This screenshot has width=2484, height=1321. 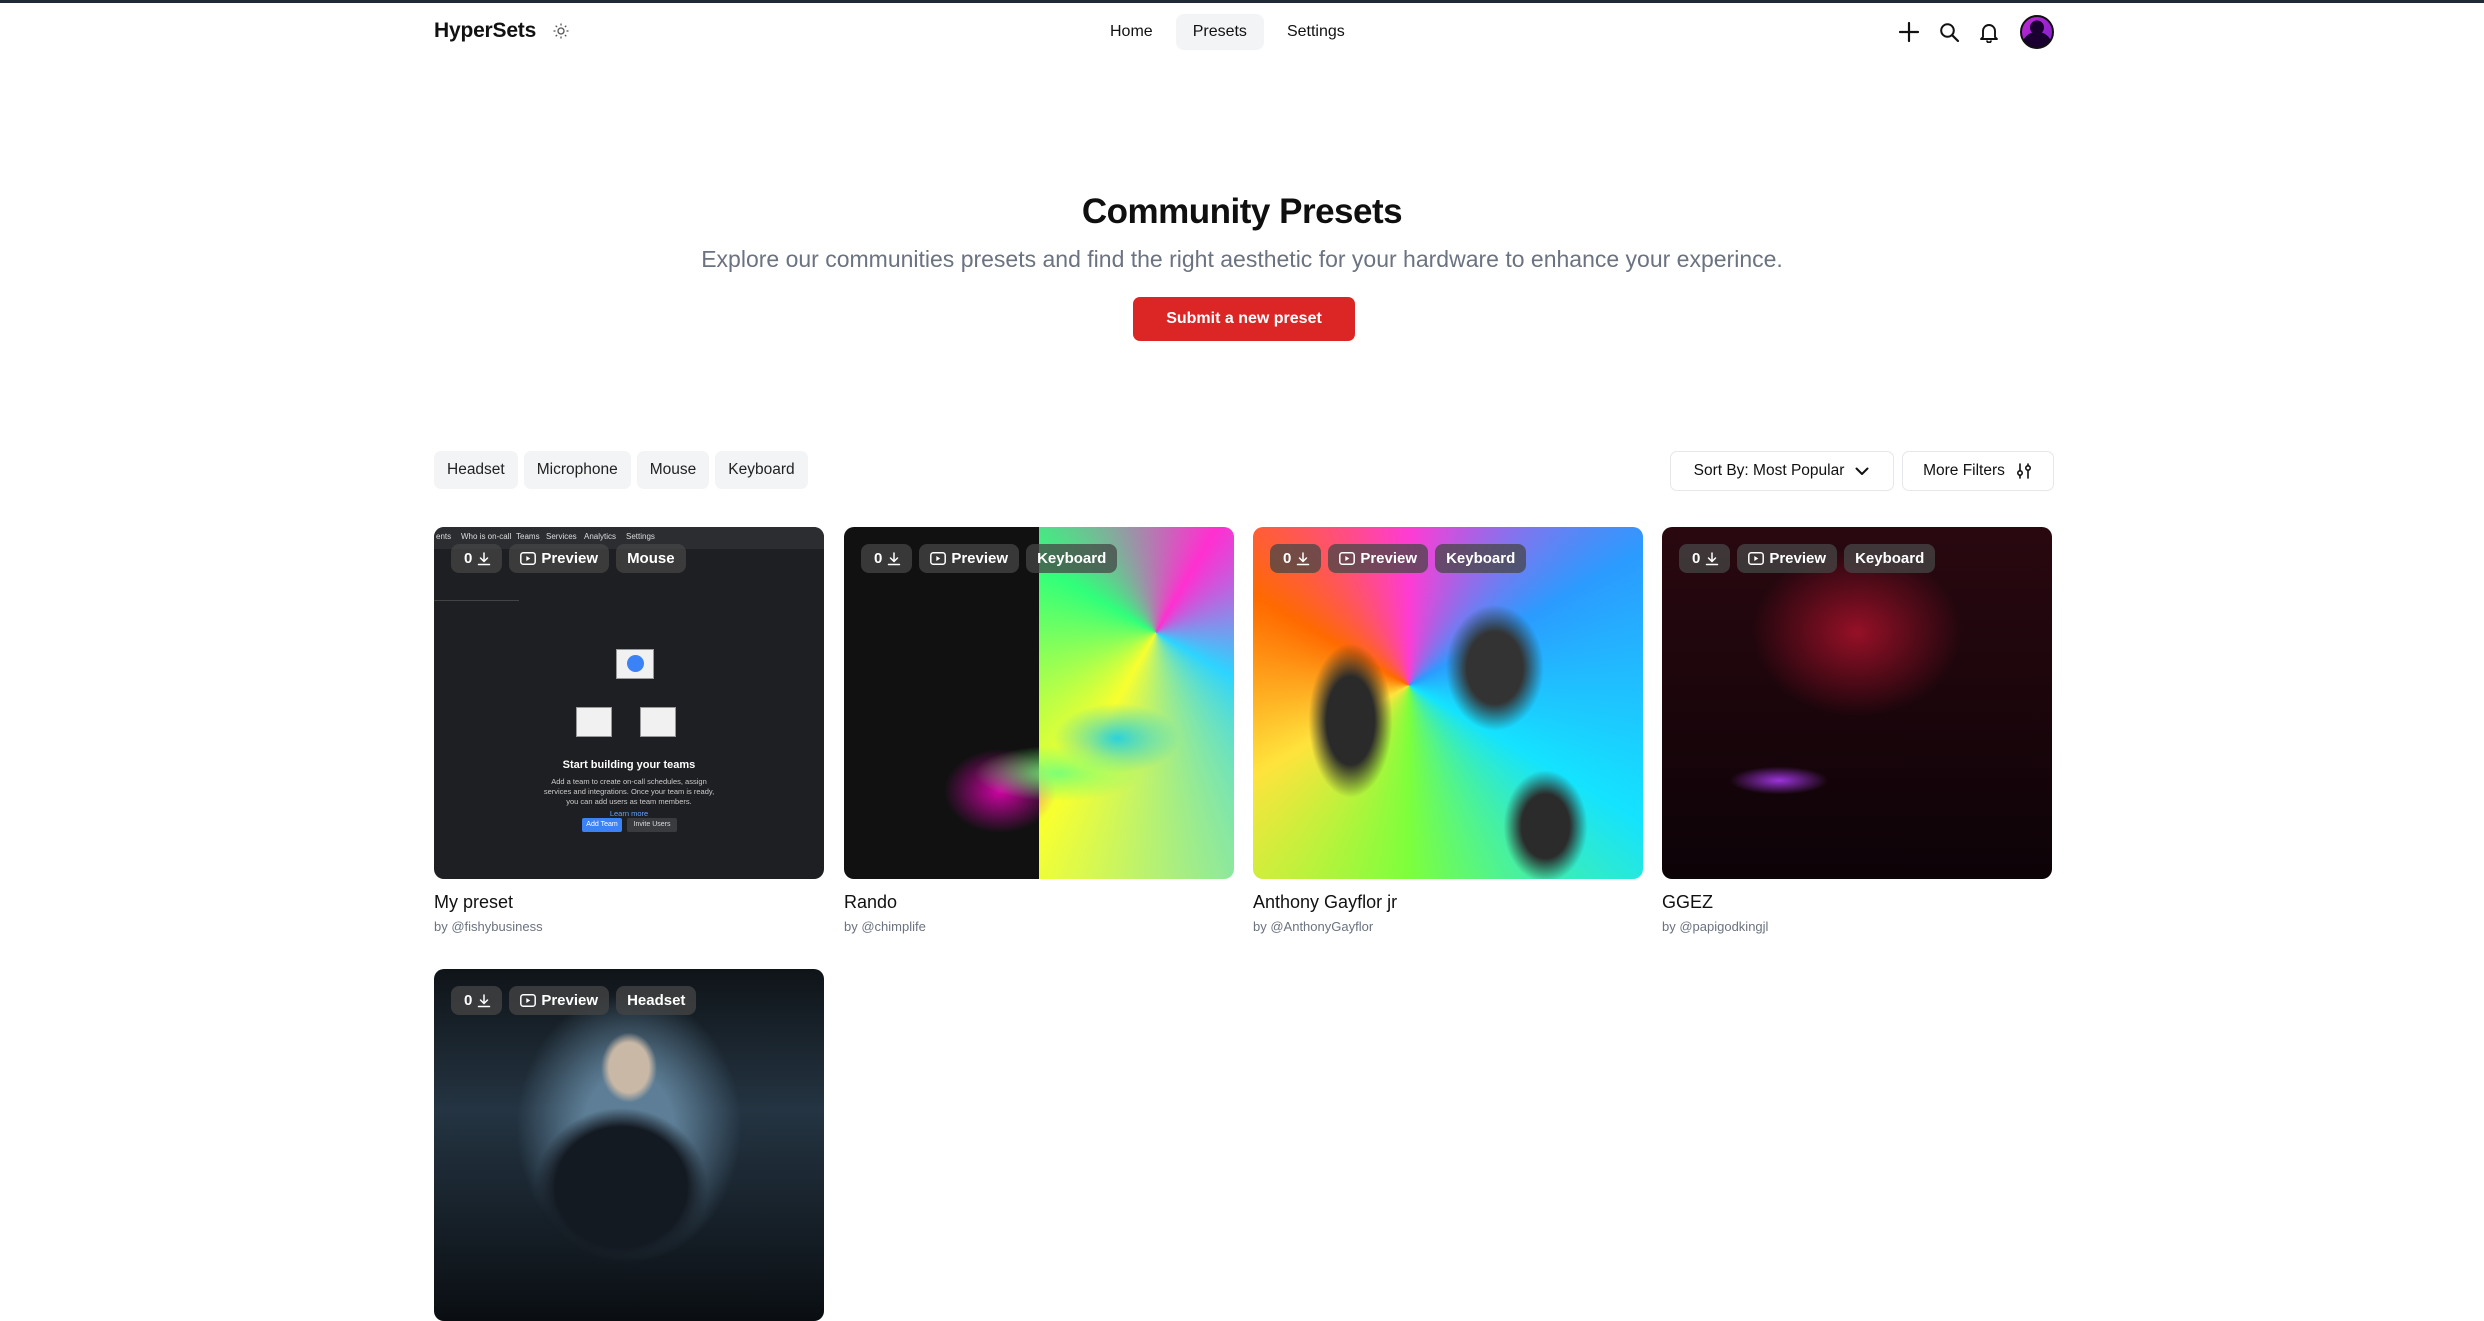 I want to click on bell-icon, so click(x=1989, y=32).